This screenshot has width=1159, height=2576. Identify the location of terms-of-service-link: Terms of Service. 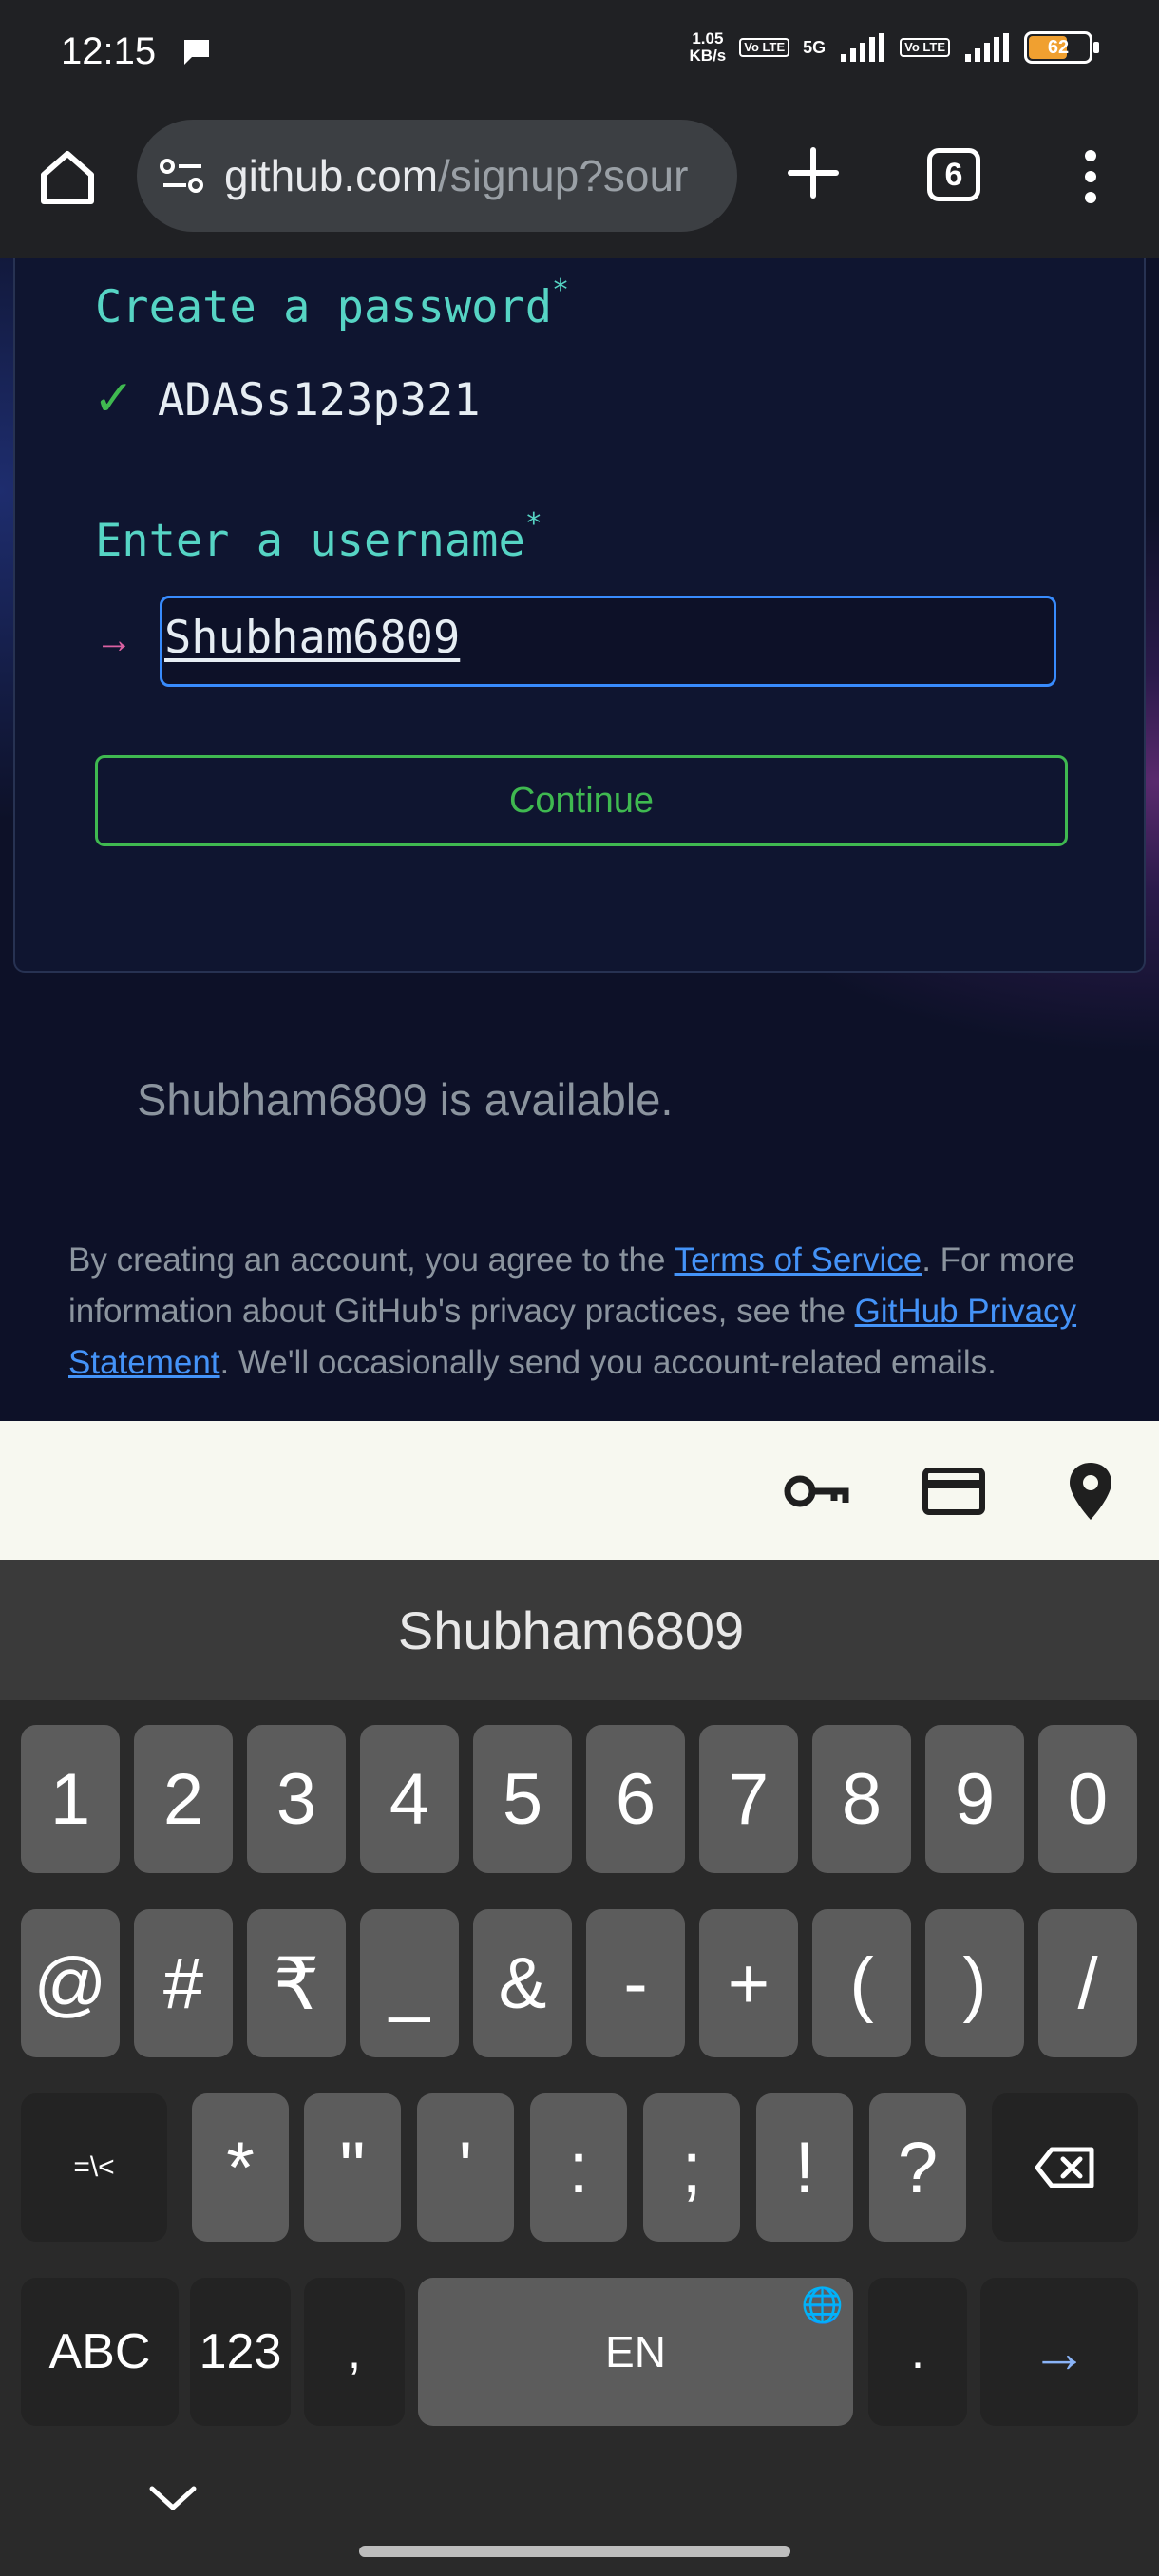
(798, 1260).